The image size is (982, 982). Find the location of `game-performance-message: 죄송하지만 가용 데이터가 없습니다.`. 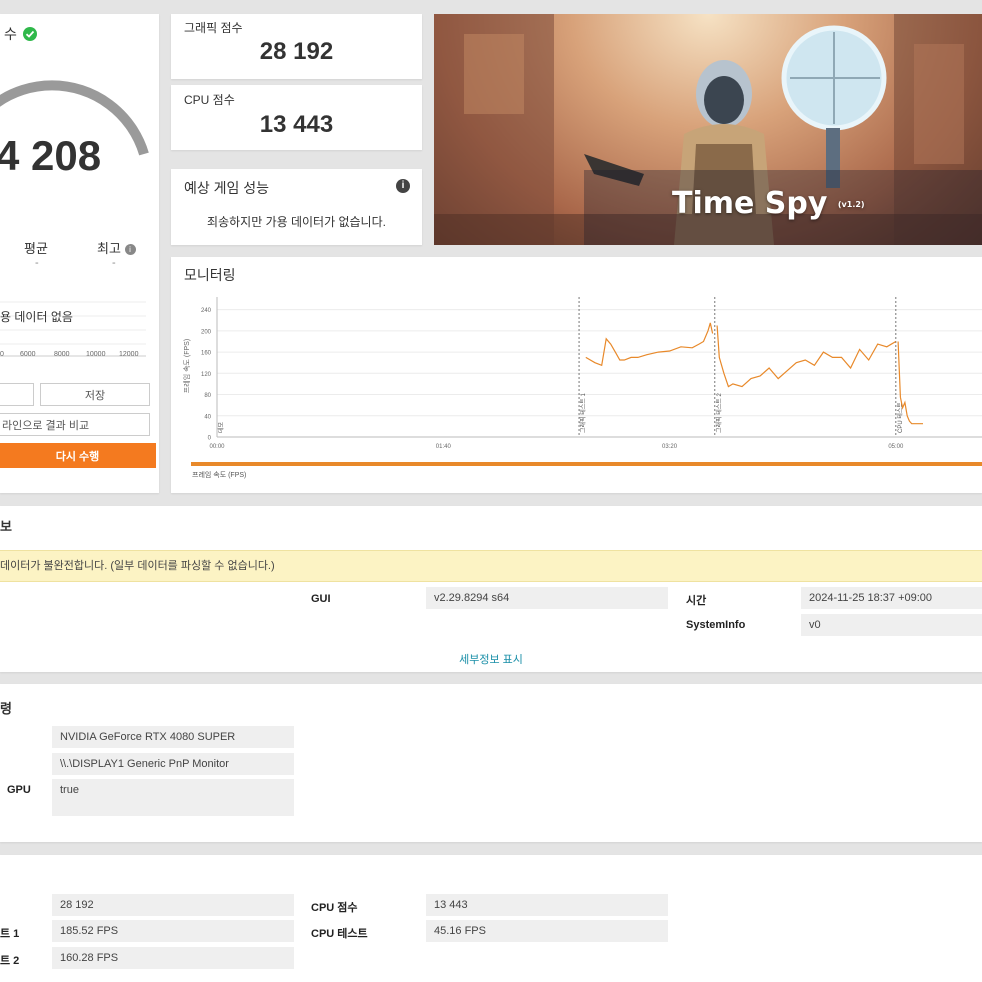

game-performance-message: 죄송하지만 가용 데이터가 없습니다. is located at coordinates (296, 222).